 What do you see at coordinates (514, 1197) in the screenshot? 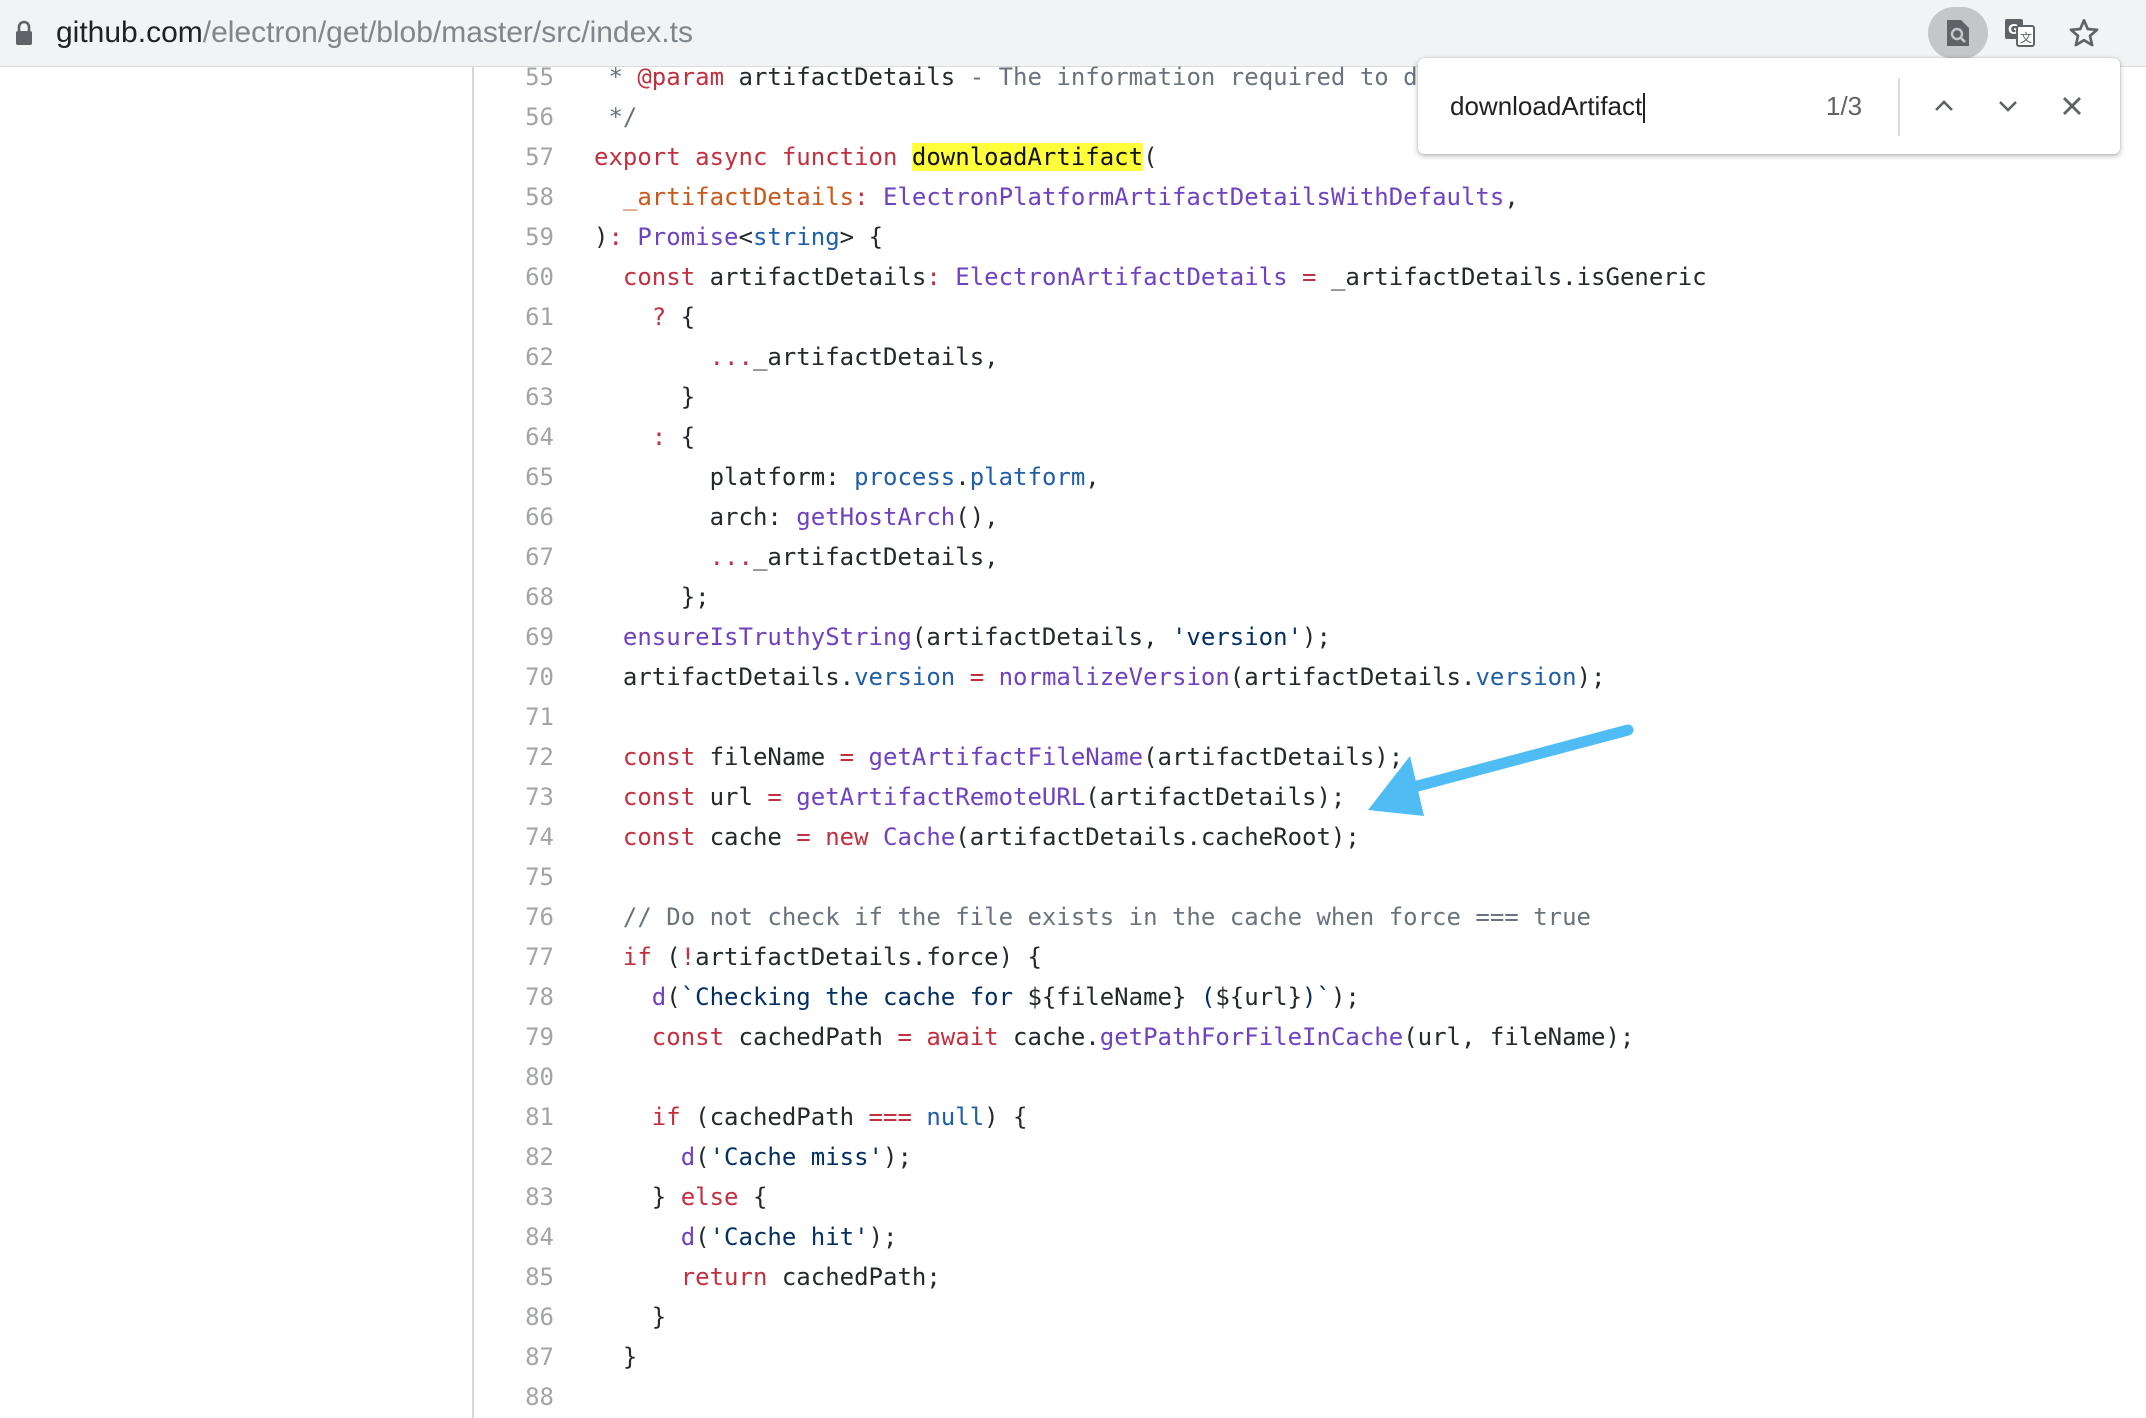
I see `line-number: 83` at bounding box center [514, 1197].